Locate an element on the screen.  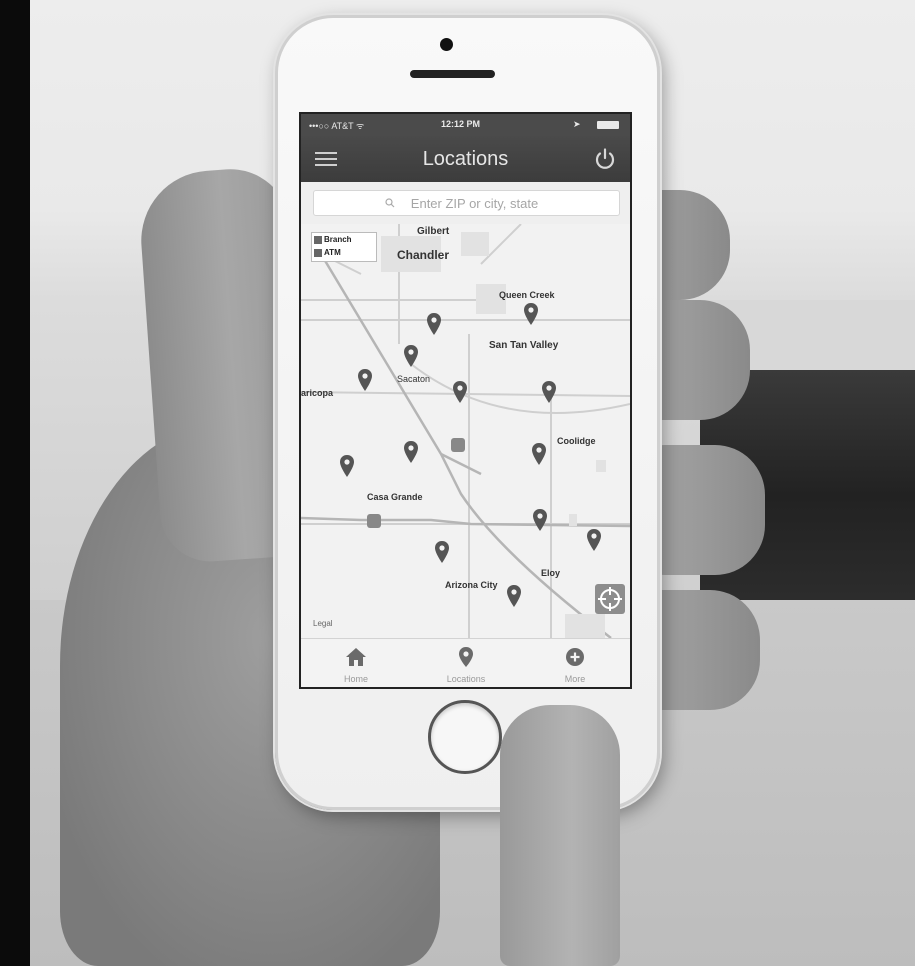
status-bar: •••○○ AT&T ᯤ 12:12 PM ➤ is located at coordinates (465, 125).